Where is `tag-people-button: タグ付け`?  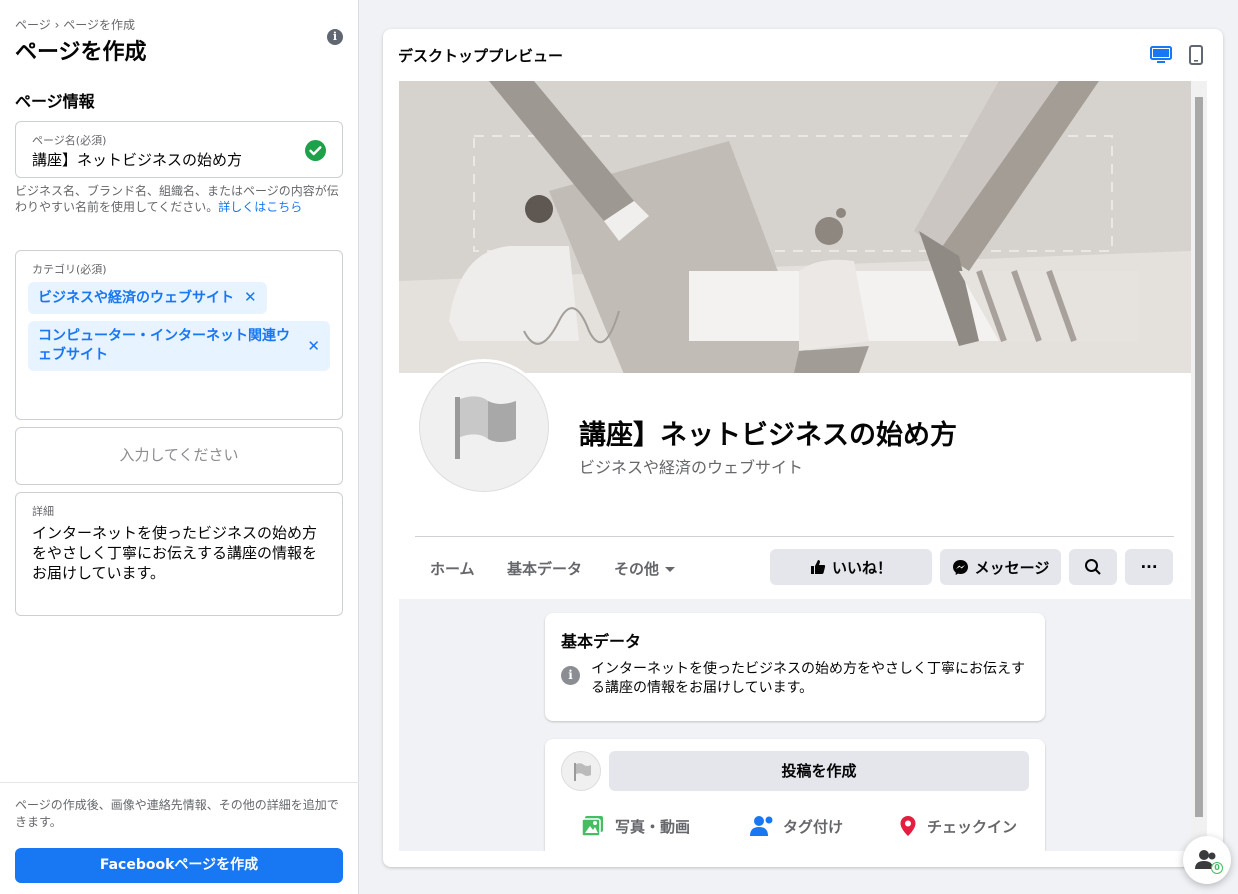
tag-people-button: タグ付け is located at coordinates (796, 826).